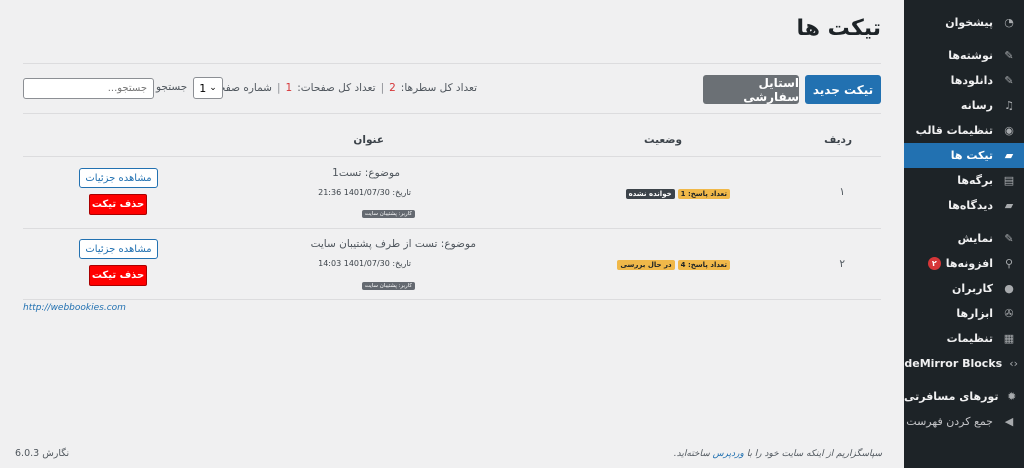  Describe the element at coordinates (1009, 238) in the screenshot. I see `appearance-icon: ✎` at that location.